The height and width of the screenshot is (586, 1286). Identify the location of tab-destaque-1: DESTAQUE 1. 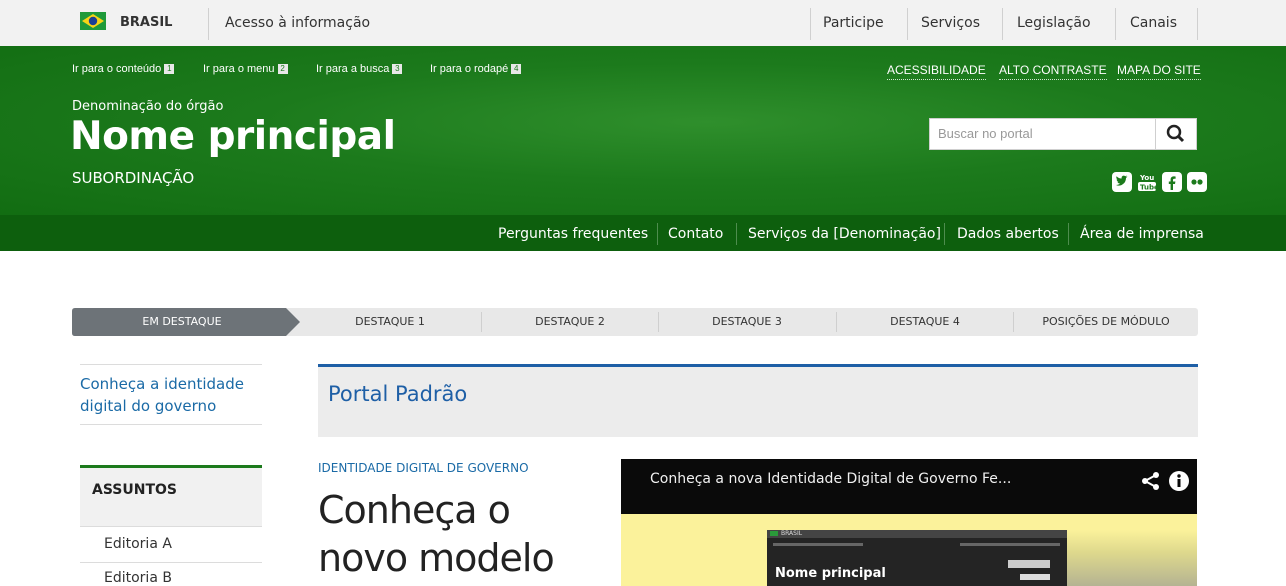
(390, 322).